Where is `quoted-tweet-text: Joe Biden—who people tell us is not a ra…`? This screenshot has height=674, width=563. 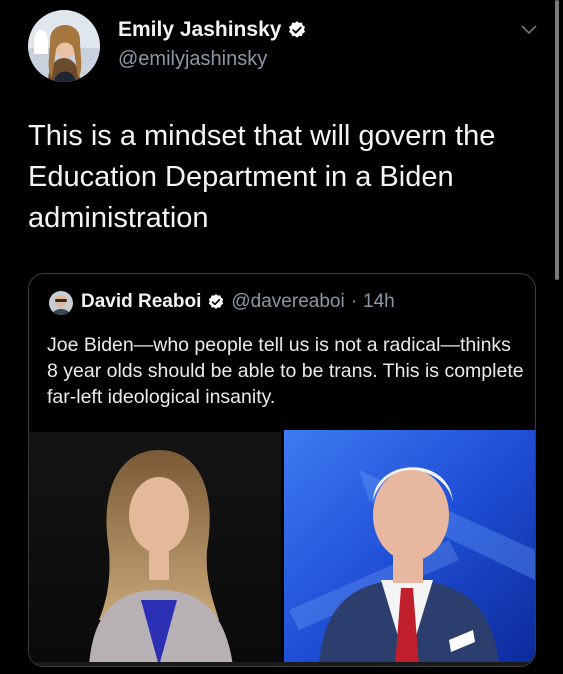 quoted-tweet-text: Joe Biden—who people tell us is not a ra… is located at coordinates (285, 371).